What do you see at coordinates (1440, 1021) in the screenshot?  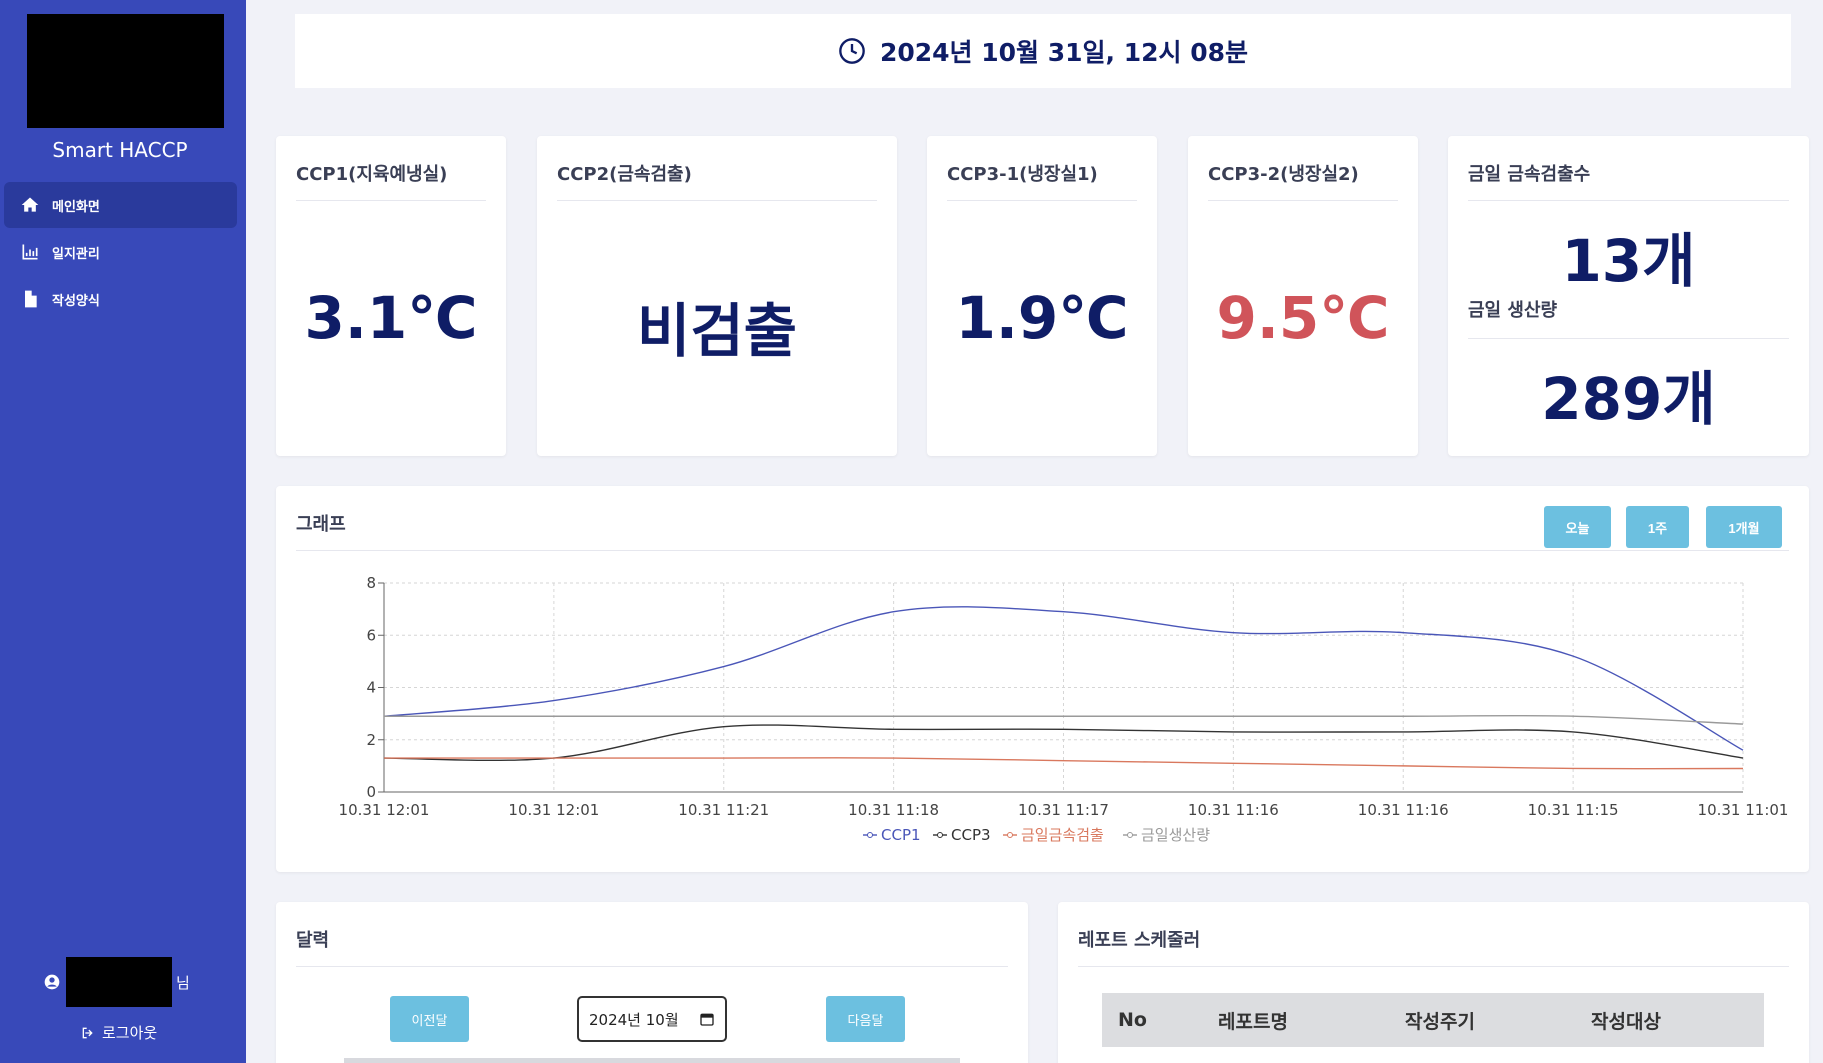 I see `column-header: 작성주기` at bounding box center [1440, 1021].